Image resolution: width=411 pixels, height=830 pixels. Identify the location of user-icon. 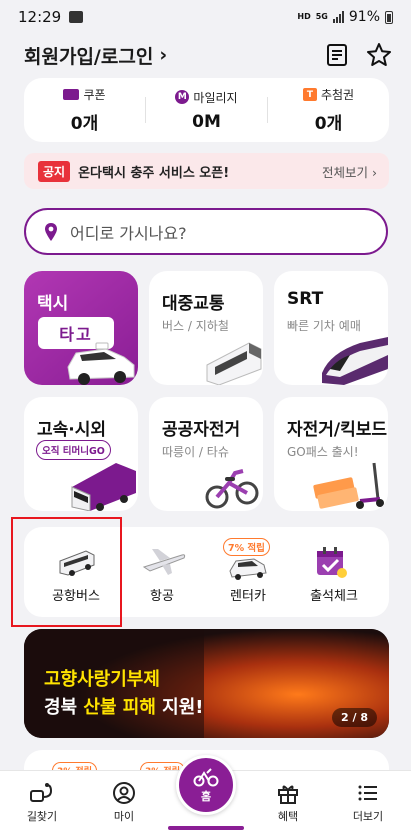
(124, 793).